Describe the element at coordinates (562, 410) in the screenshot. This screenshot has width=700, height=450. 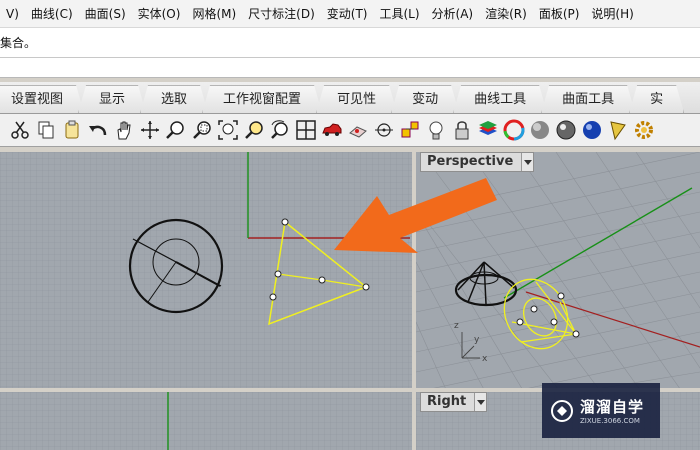
I see `watermark-logo-icon` at that location.